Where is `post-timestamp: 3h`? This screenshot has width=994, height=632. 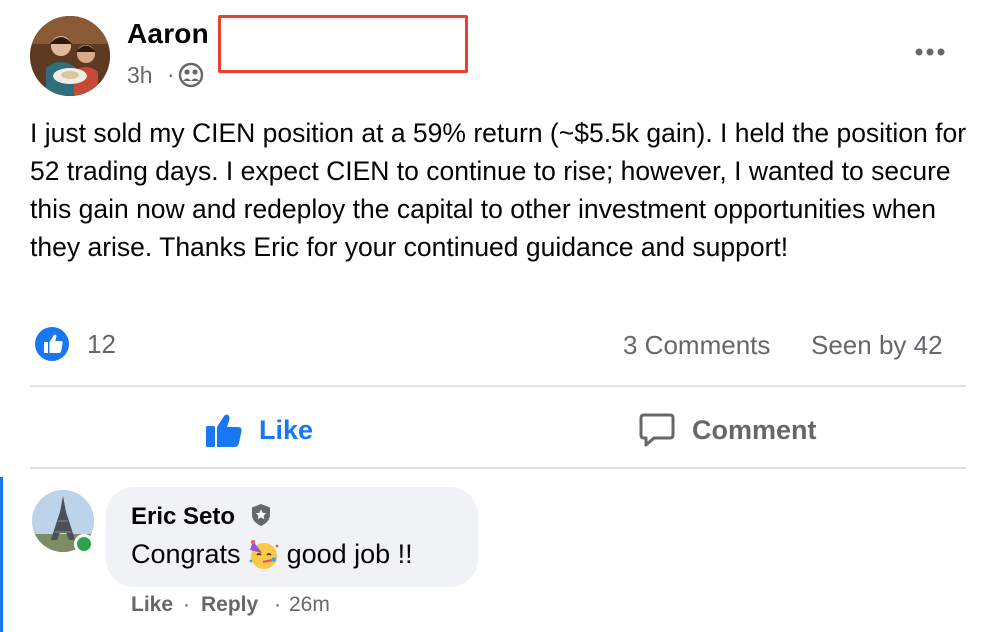
post-timestamp: 3h is located at coordinates (140, 75).